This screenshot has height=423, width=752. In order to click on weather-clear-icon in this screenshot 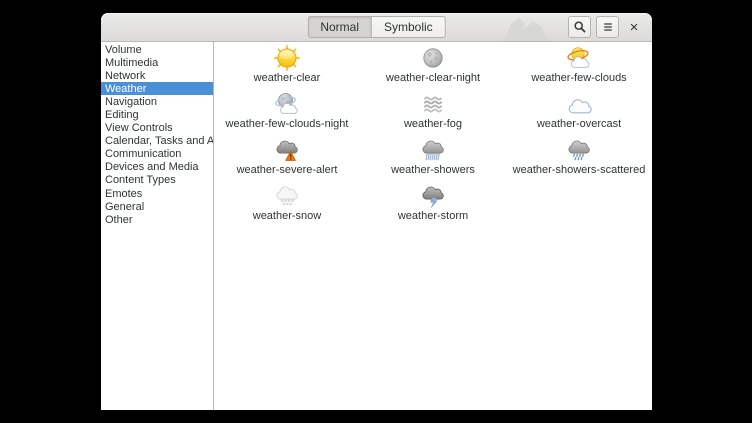, I will do `click(287, 58)`.